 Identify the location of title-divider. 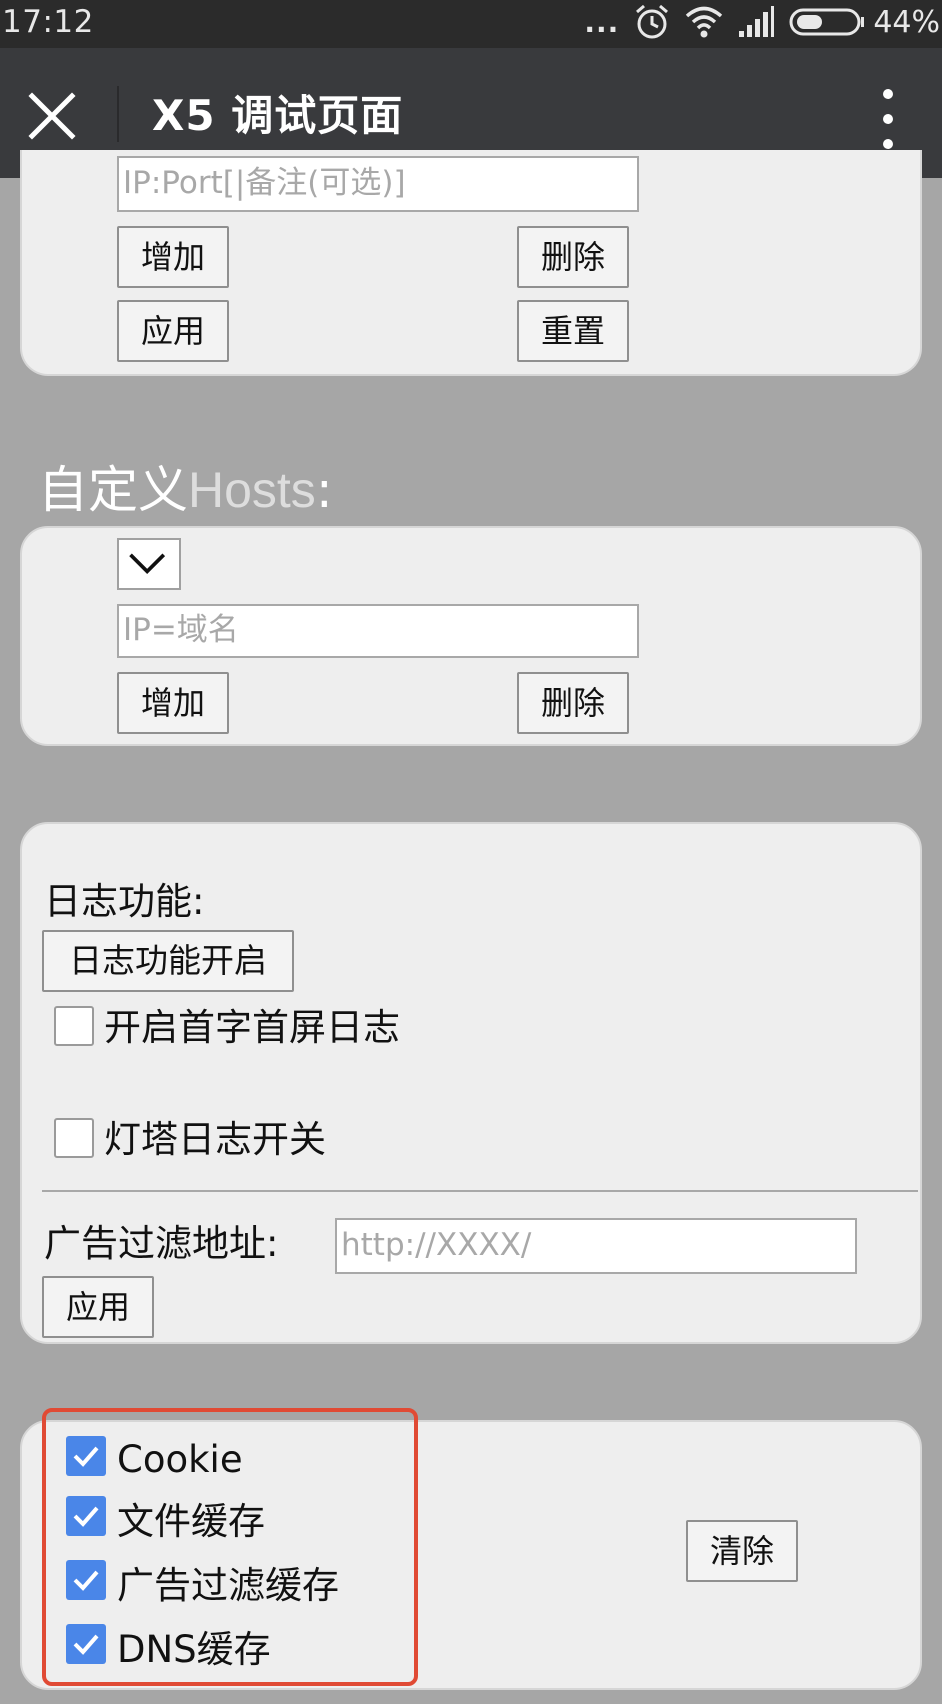
(118, 114).